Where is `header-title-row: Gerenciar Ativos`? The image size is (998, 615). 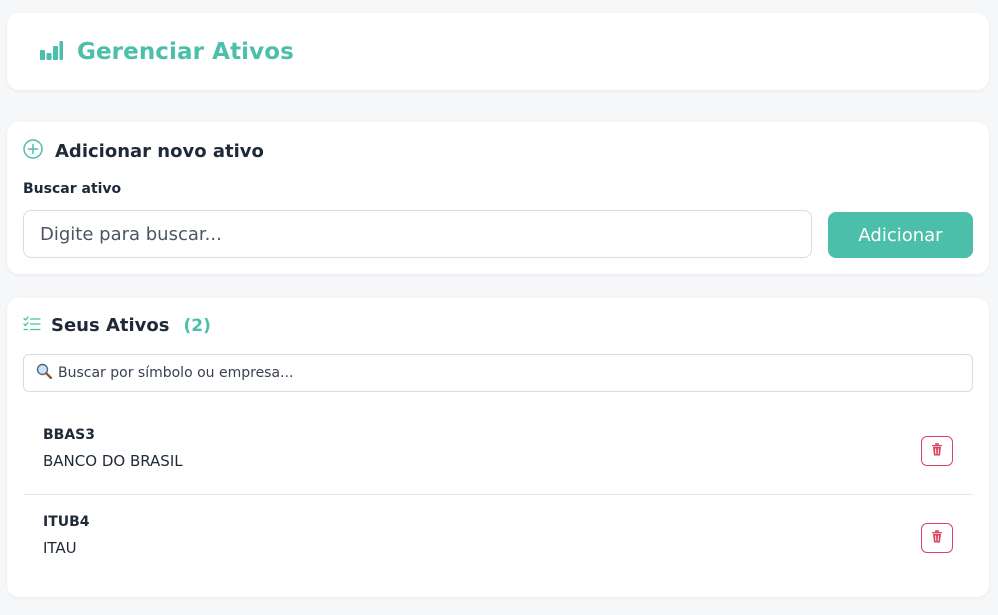
header-title-row: Gerenciar Ativos is located at coordinates (166, 52).